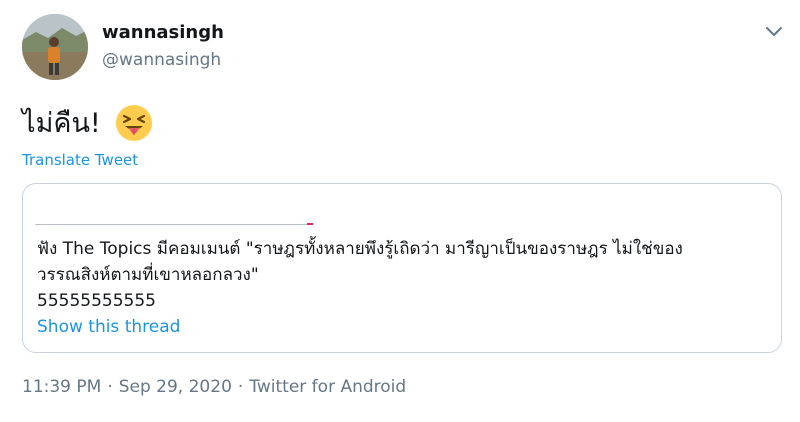 This screenshot has width=800, height=422. I want to click on squinting-face-with-tongue-icon, so click(134, 123).